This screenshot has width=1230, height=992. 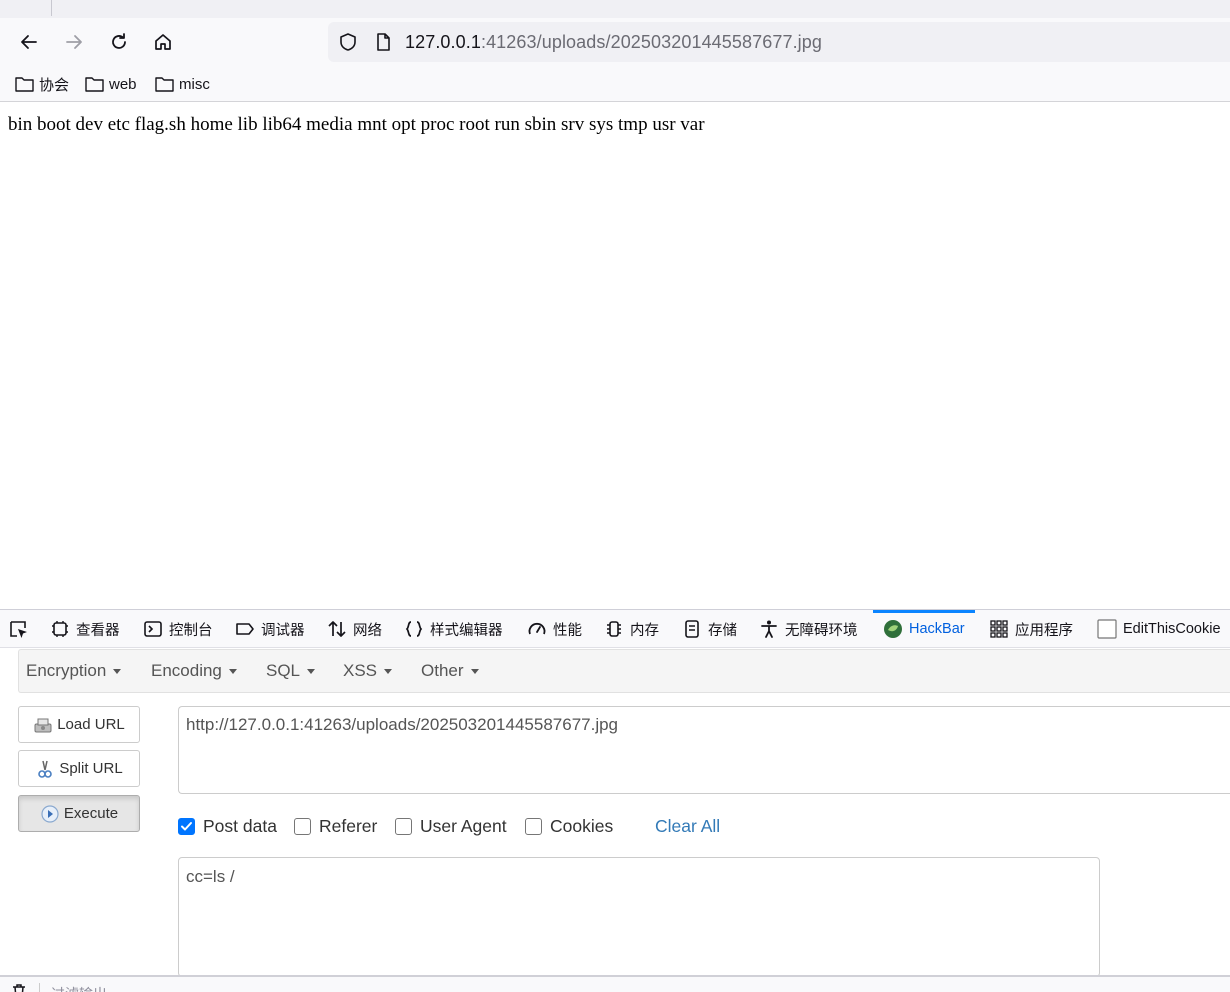 I want to click on bookmark-folder-xiehui: 协会, so click(x=42, y=84).